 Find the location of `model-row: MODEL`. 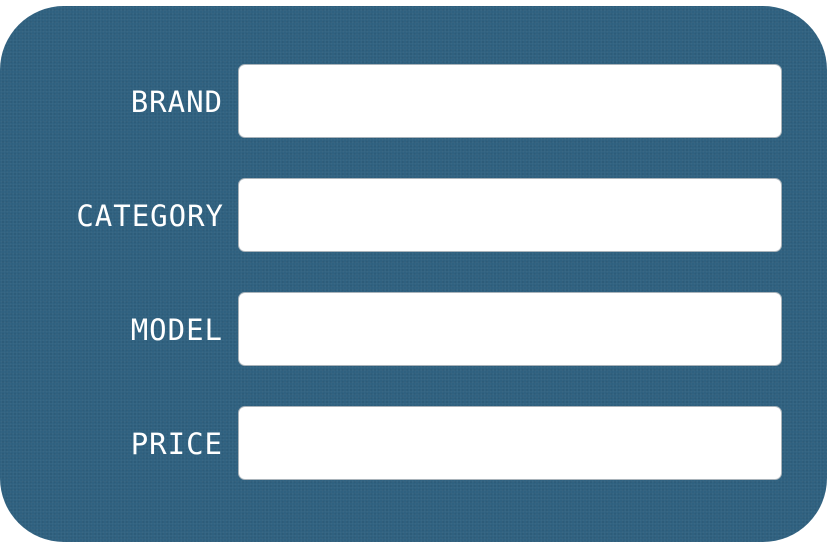

model-row: MODEL is located at coordinates (413, 330).